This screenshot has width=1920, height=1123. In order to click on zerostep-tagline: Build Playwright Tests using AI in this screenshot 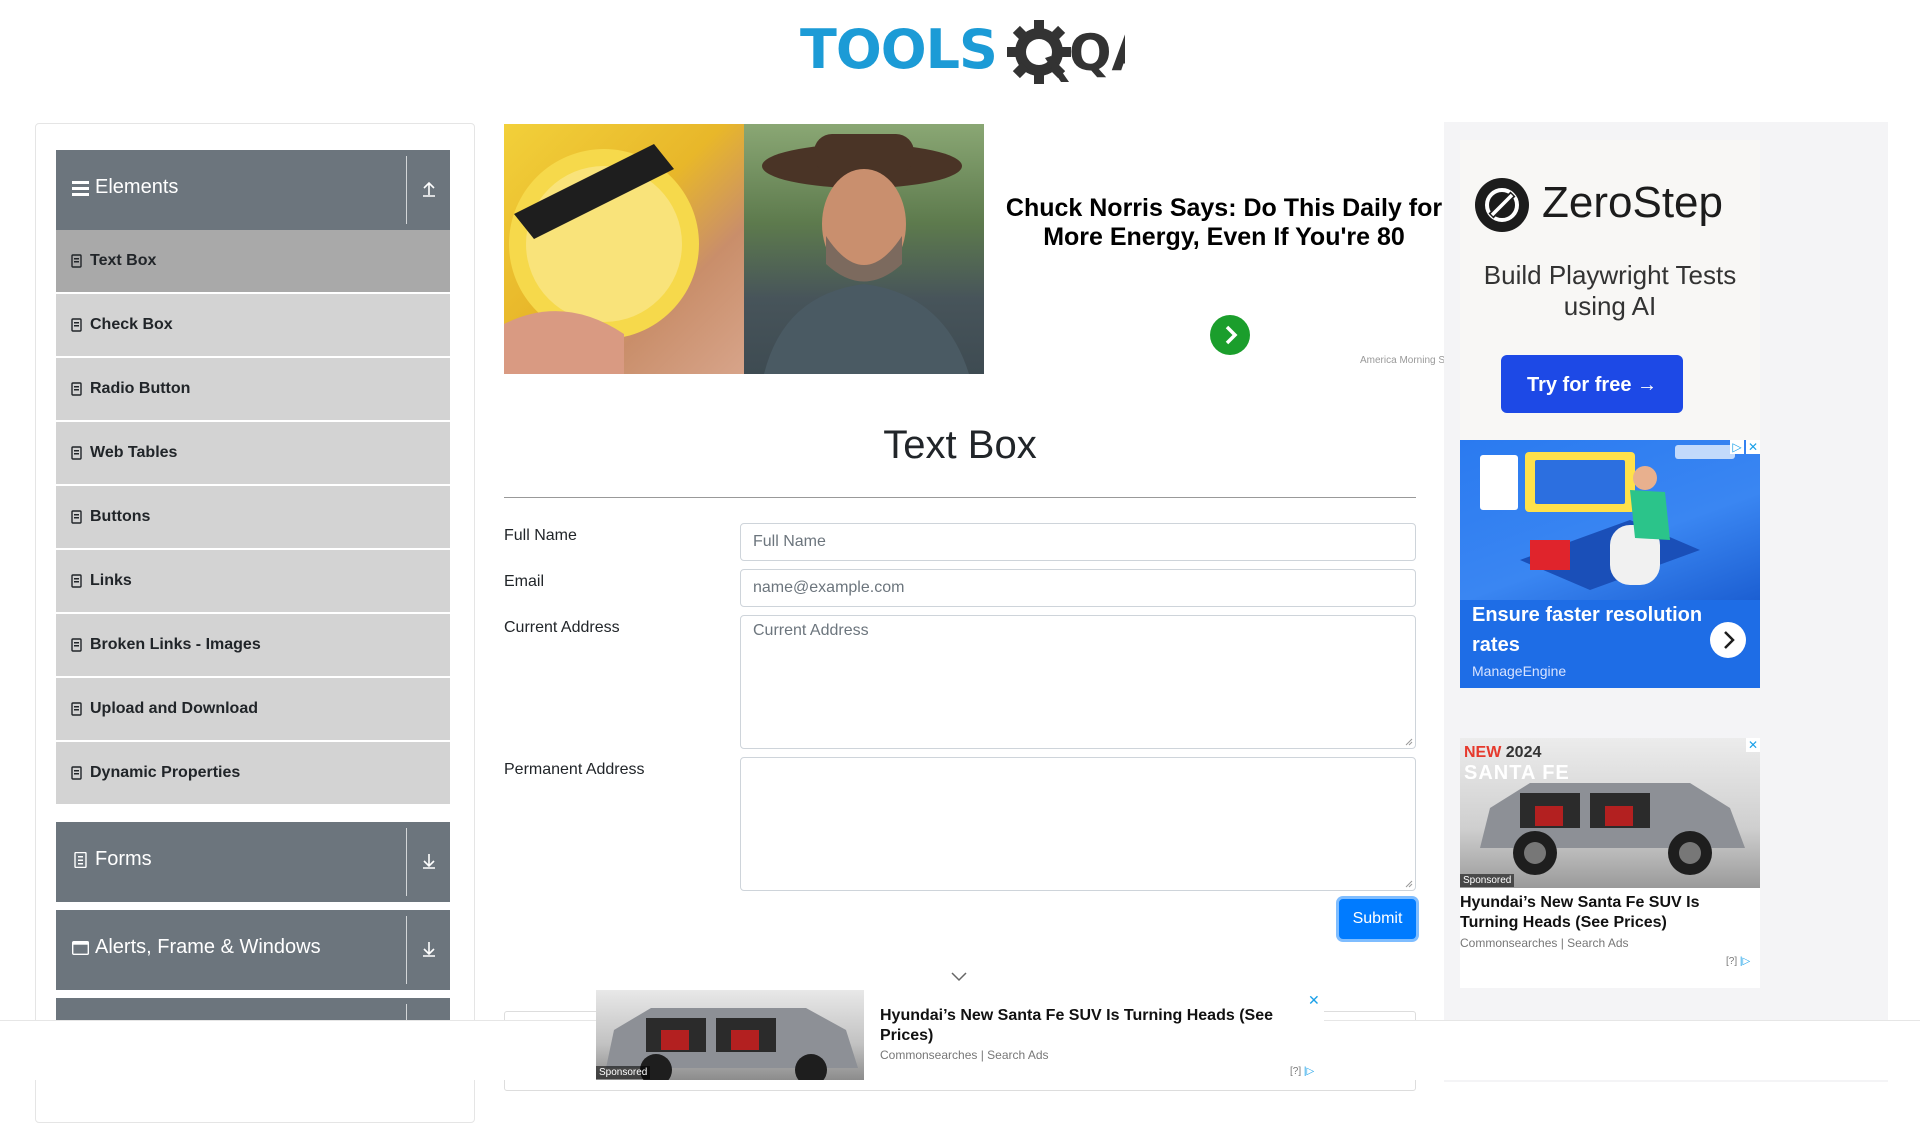, I will do `click(1610, 290)`.